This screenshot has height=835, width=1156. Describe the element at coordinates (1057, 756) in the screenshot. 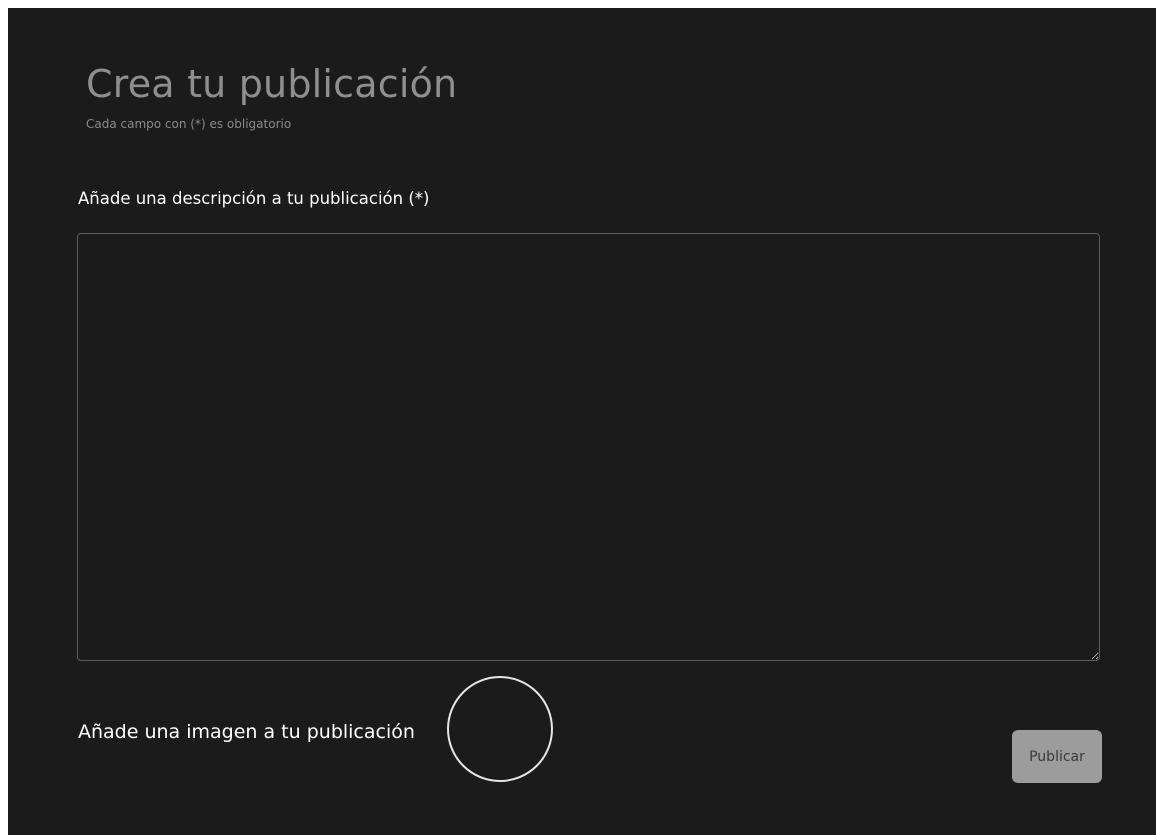

I see `publish-button: Publicar` at that location.